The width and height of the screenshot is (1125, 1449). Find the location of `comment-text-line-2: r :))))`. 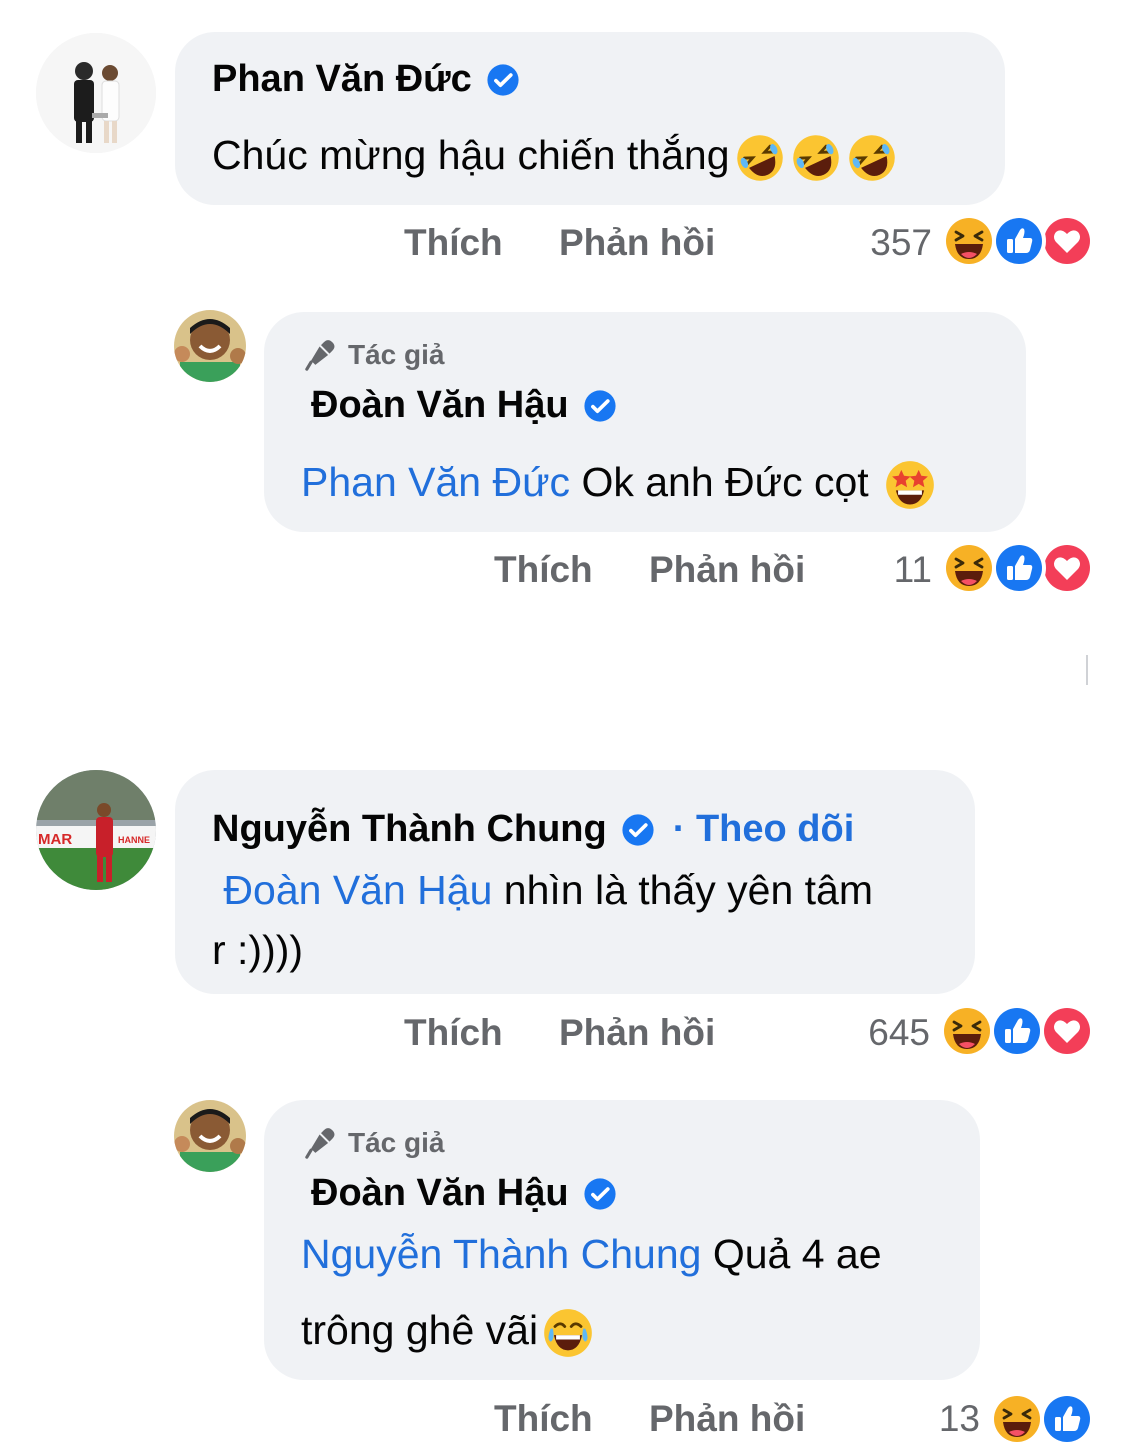

comment-text-line-2: r :)))) is located at coordinates (258, 950).